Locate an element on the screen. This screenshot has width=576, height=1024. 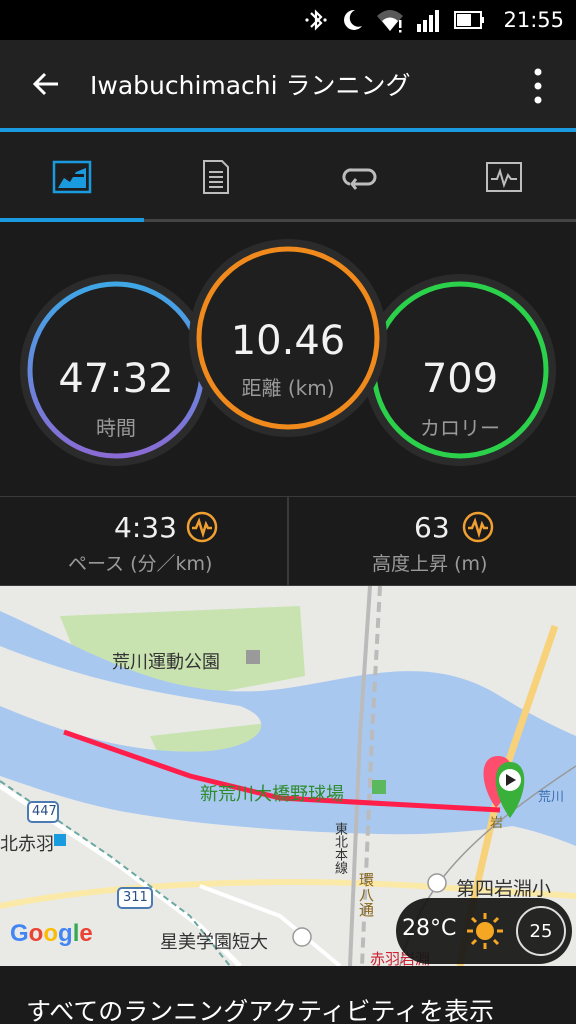
google-letter: G is located at coordinates (19, 933).